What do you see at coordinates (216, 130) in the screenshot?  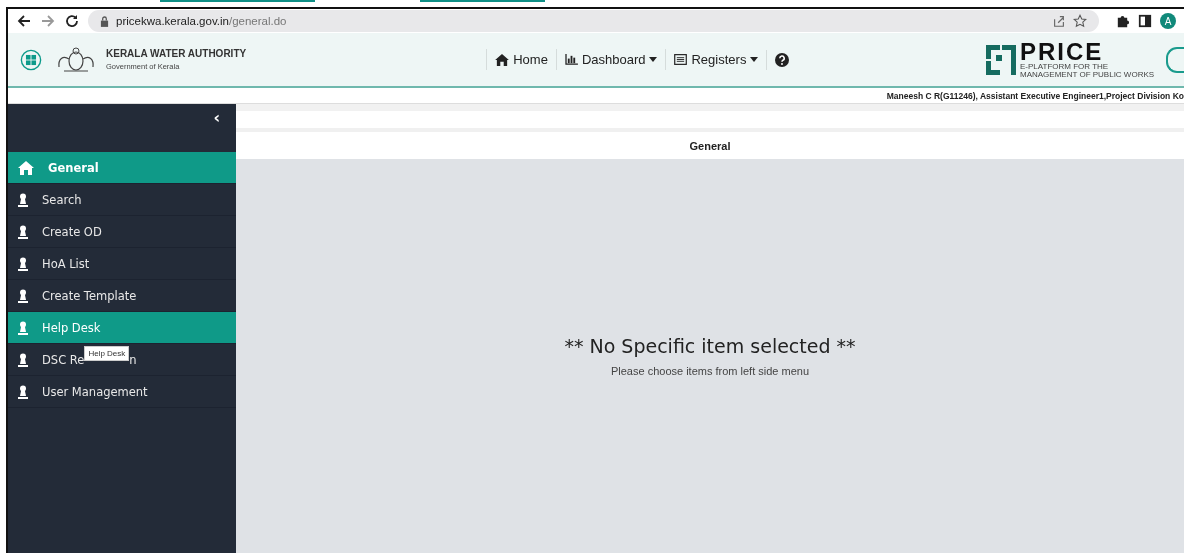 I see `collapse-toggle: ‹` at bounding box center [216, 130].